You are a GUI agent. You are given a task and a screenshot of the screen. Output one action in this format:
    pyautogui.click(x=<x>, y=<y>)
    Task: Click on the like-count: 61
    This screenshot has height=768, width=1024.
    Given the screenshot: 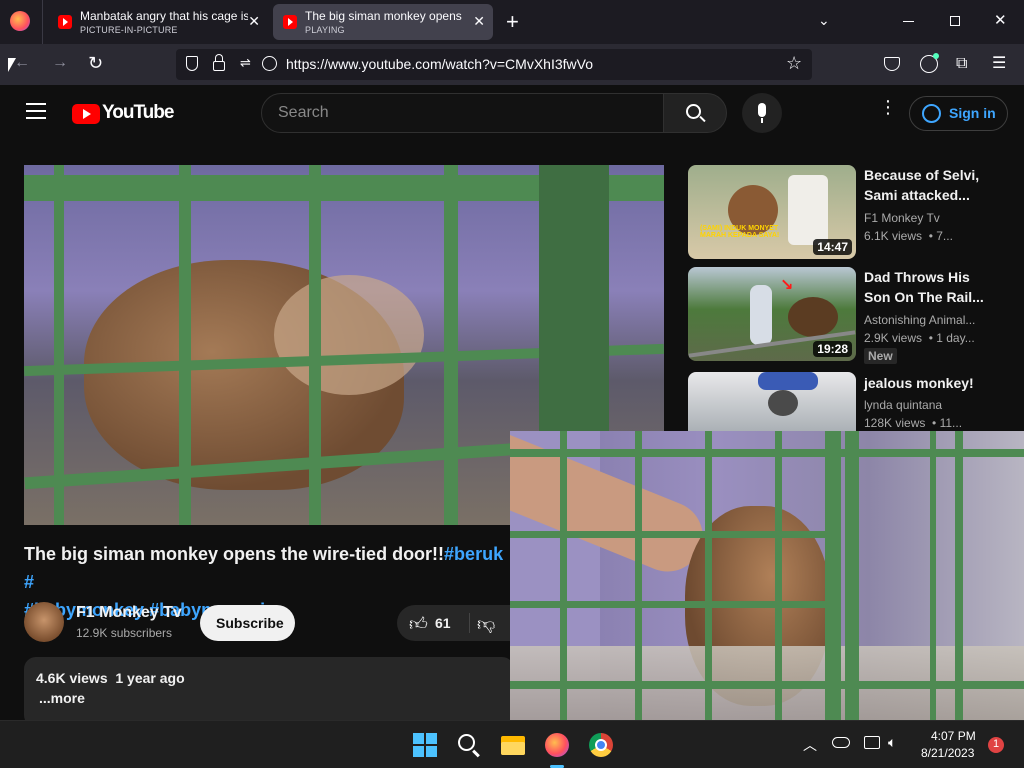 What is the action you would take?
    pyautogui.click(x=443, y=623)
    